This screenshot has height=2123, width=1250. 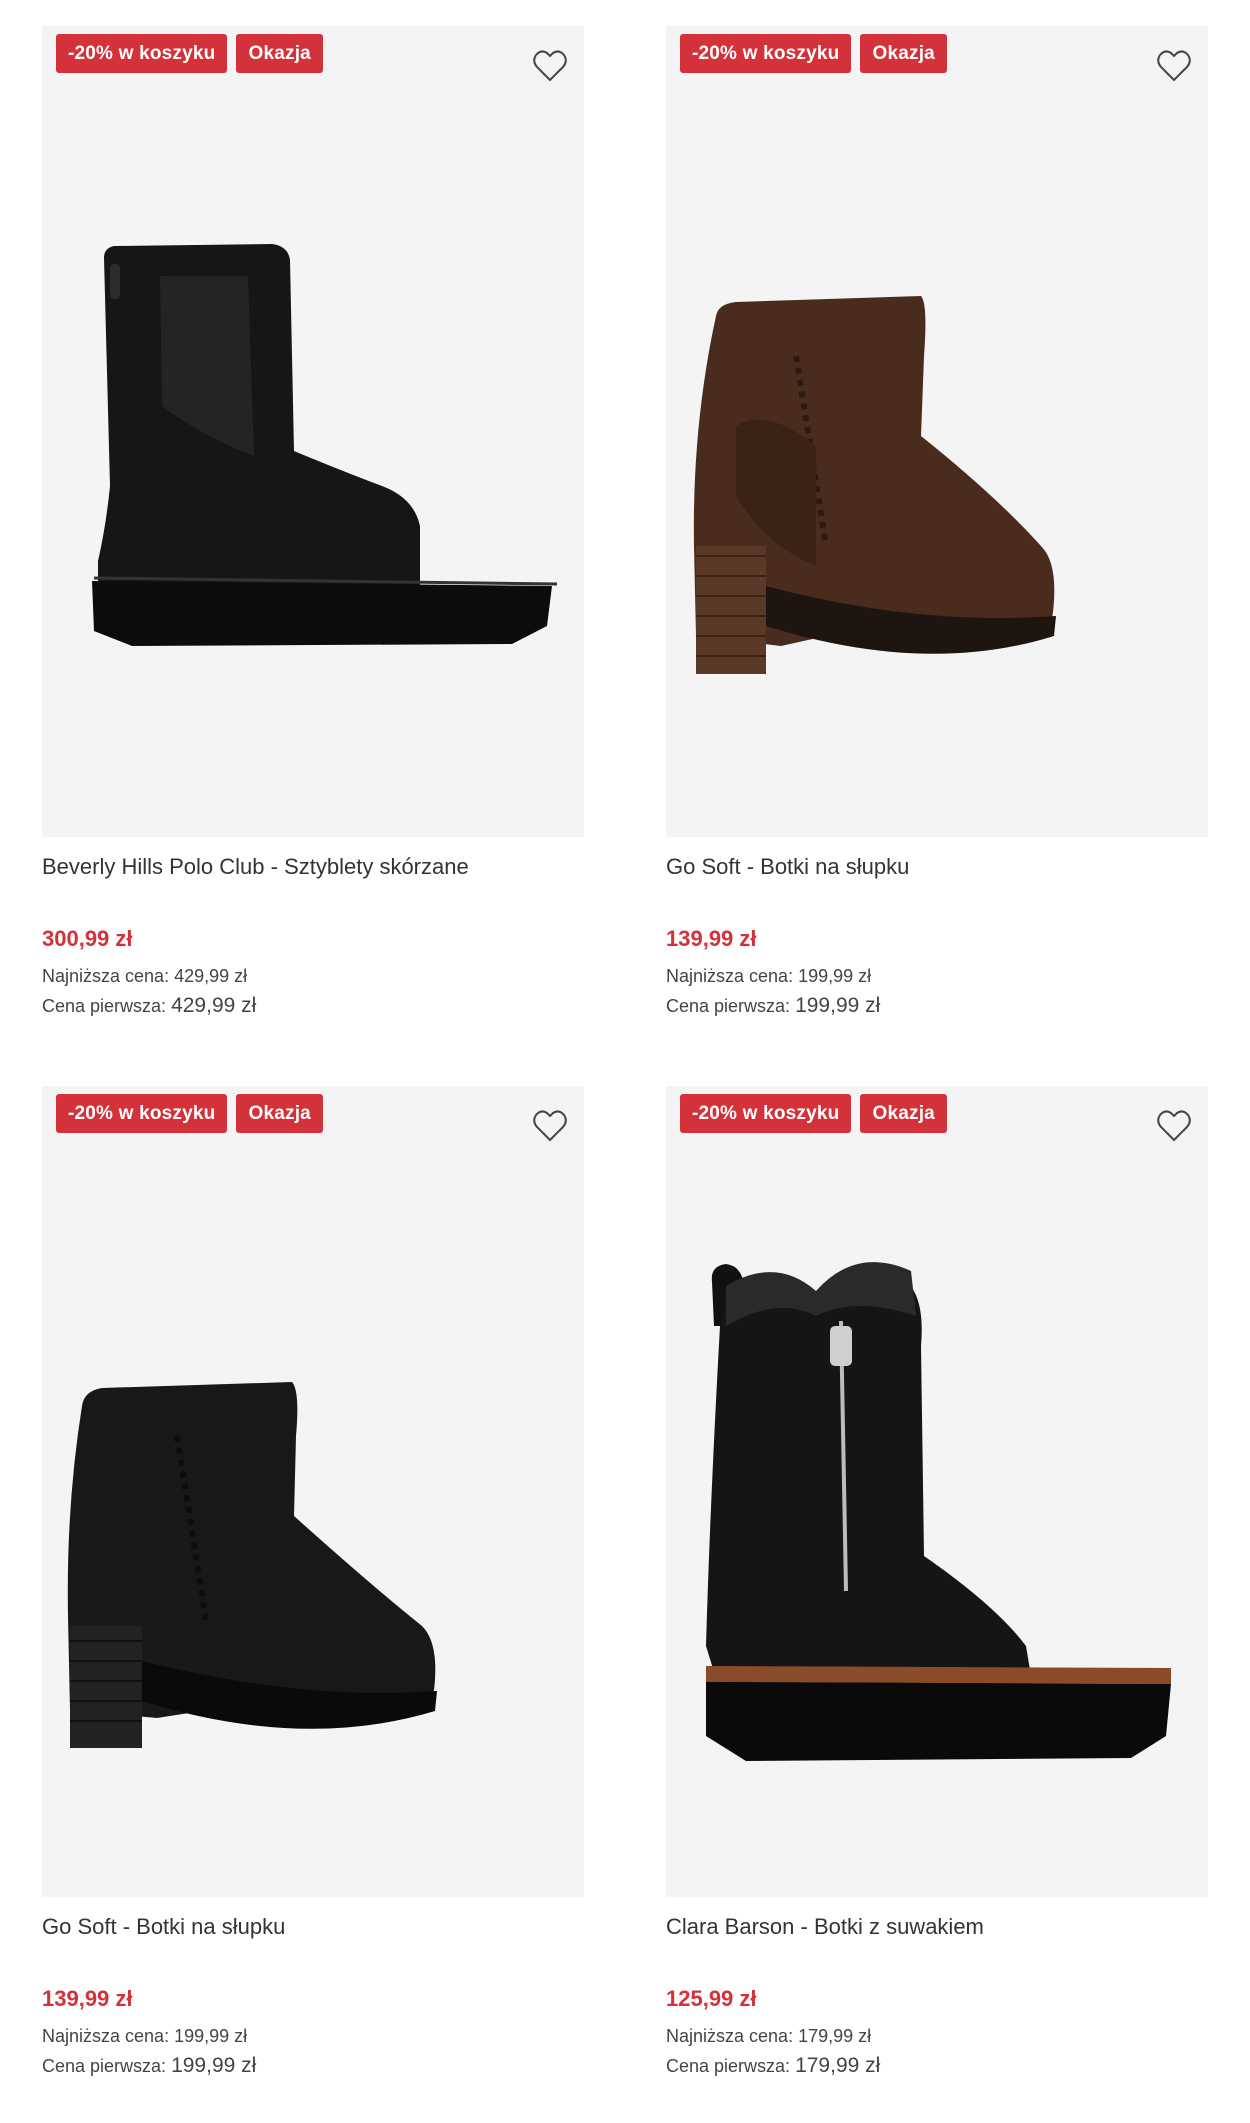 What do you see at coordinates (835, 2036) in the screenshot?
I see `lowest-price-value: 179,99 zł` at bounding box center [835, 2036].